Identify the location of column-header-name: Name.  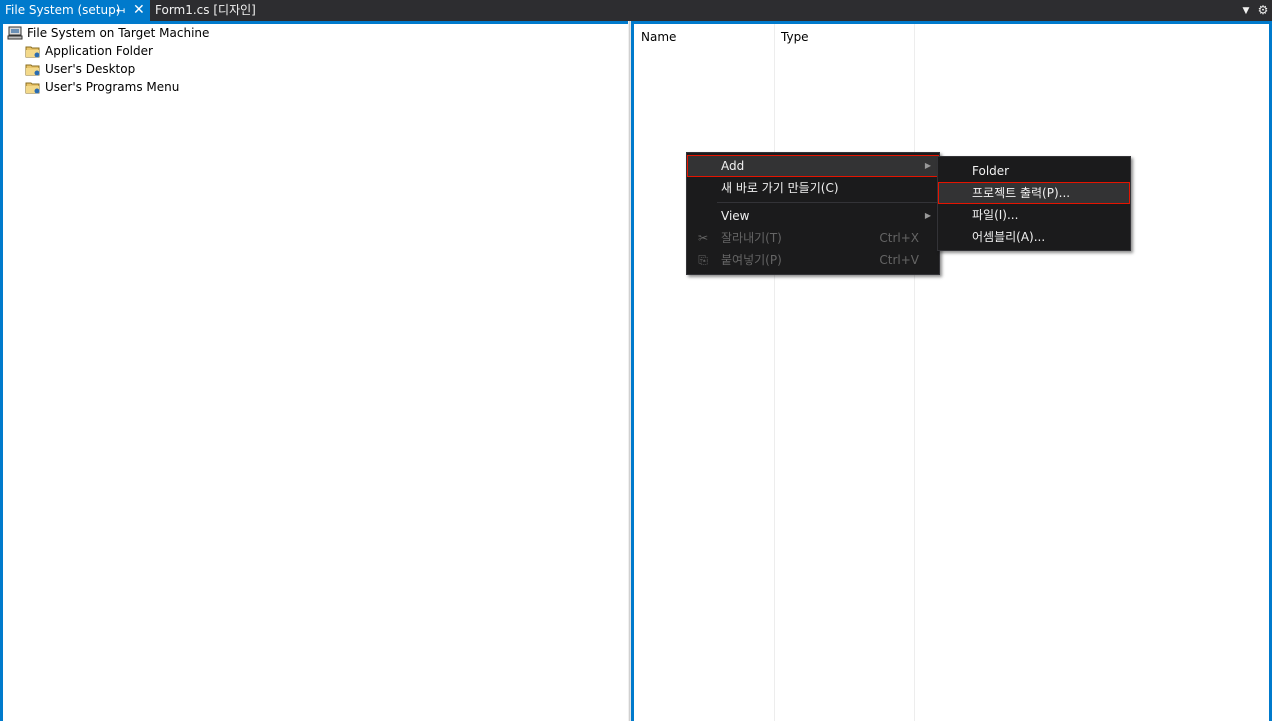
(658, 37).